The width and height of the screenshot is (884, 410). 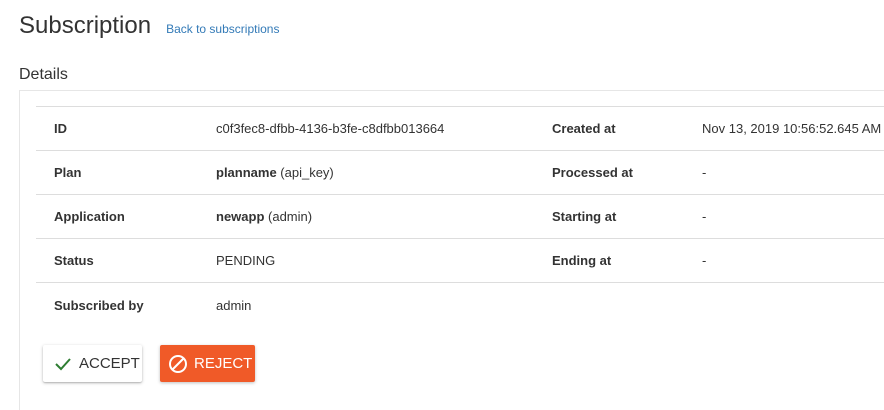 What do you see at coordinates (627, 216) in the screenshot?
I see `starting-at-label: Starting at` at bounding box center [627, 216].